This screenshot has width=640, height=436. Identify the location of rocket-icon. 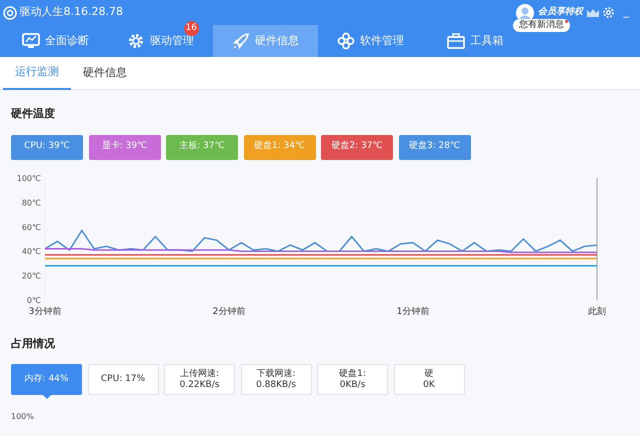
(241, 41).